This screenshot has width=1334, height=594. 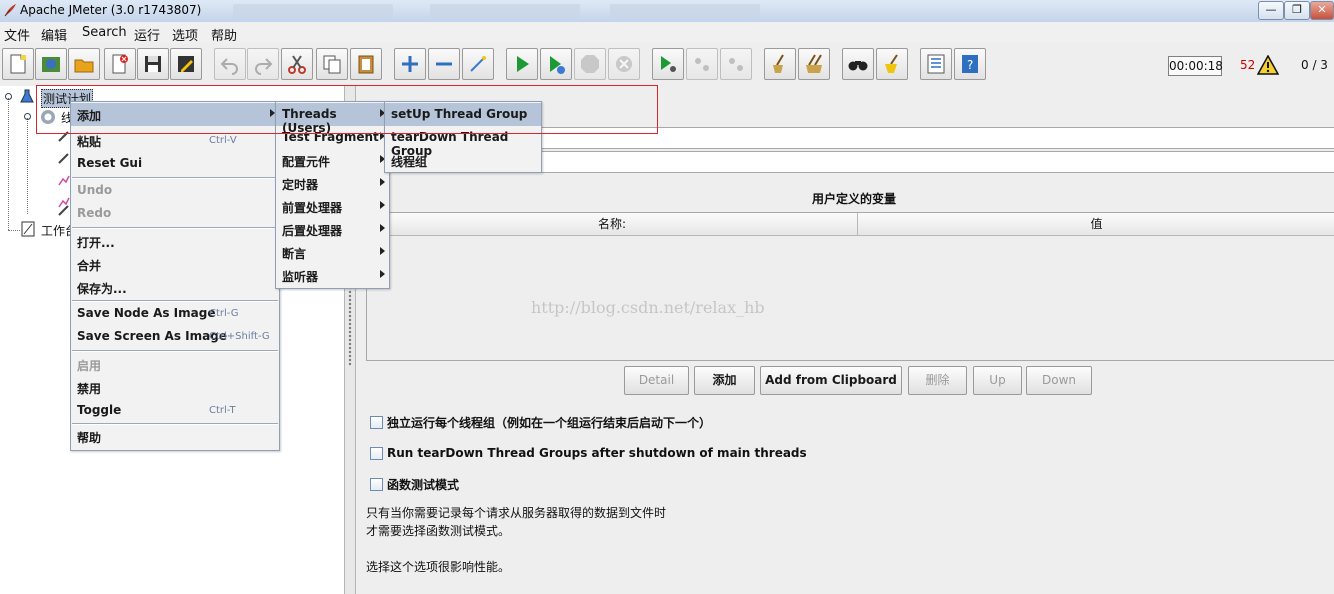 What do you see at coordinates (332, 229) in the screenshot?
I see `submenu-post-processor: 后置处理器` at bounding box center [332, 229].